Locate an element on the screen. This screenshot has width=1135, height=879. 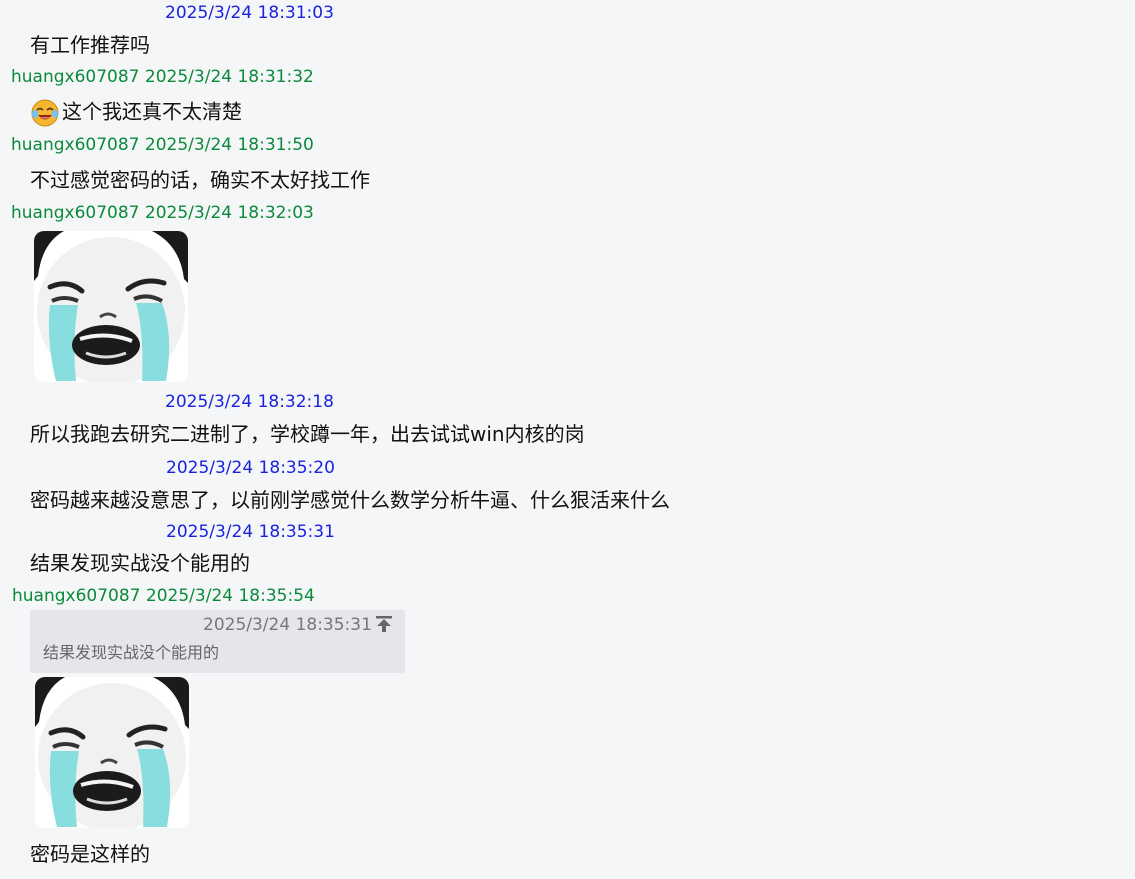
message-text: 这个我还真不太清楚 is located at coordinates (152, 111).